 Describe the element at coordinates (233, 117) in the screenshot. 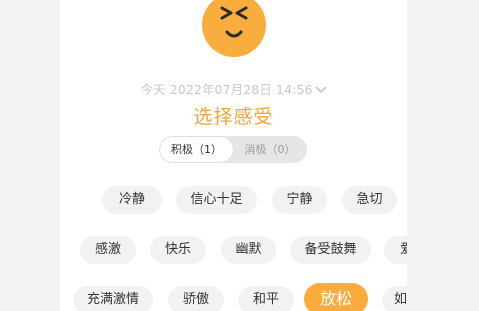

I see `page-title: 选择感受` at that location.